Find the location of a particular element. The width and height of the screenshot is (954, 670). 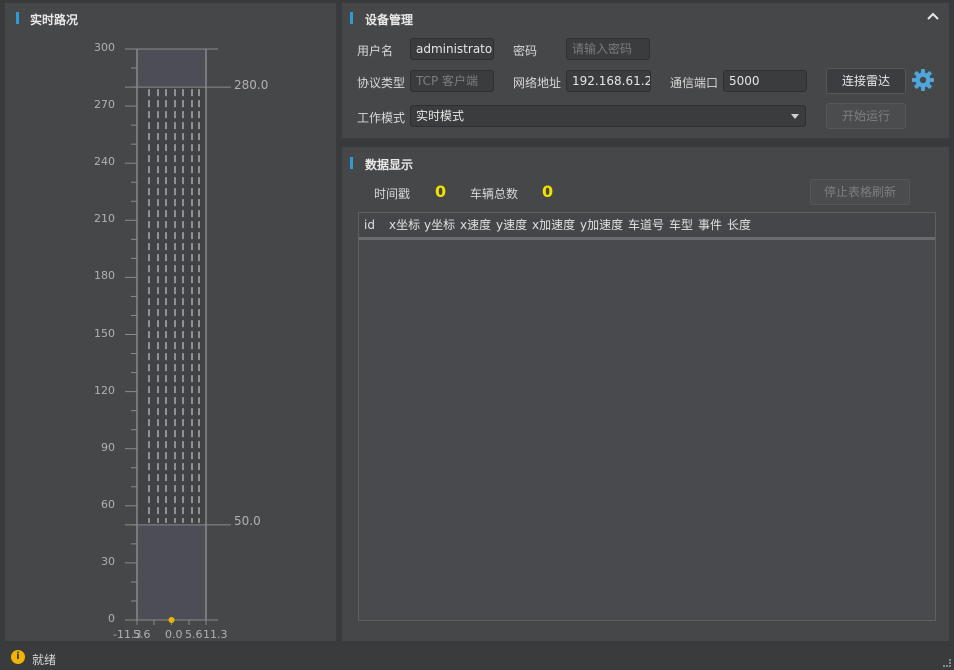

chevron-down-icon is located at coordinates (795, 116).